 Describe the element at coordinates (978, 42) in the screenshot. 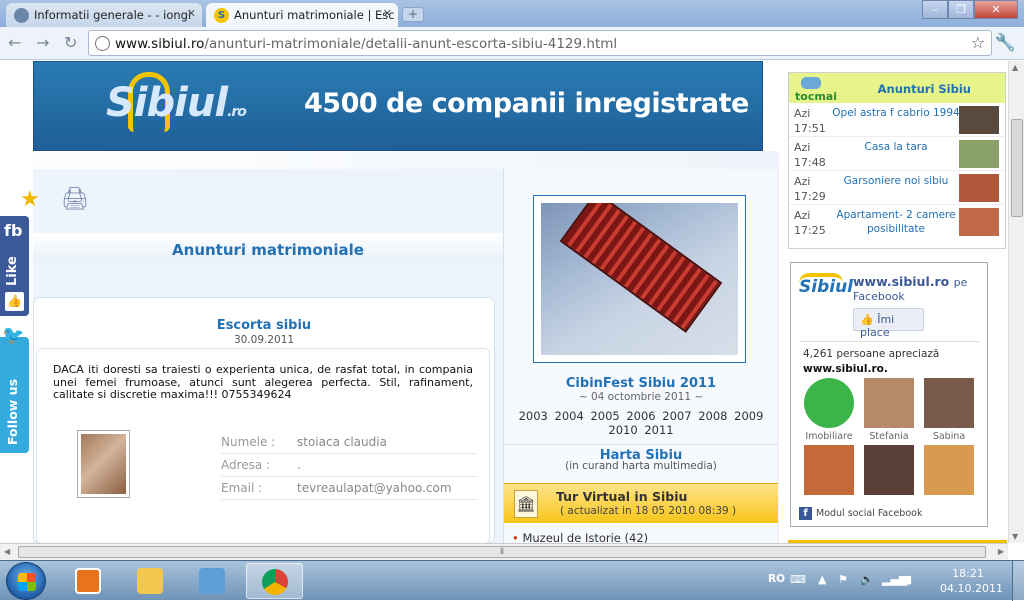

I see `bookmark-star-icon: ☆` at that location.